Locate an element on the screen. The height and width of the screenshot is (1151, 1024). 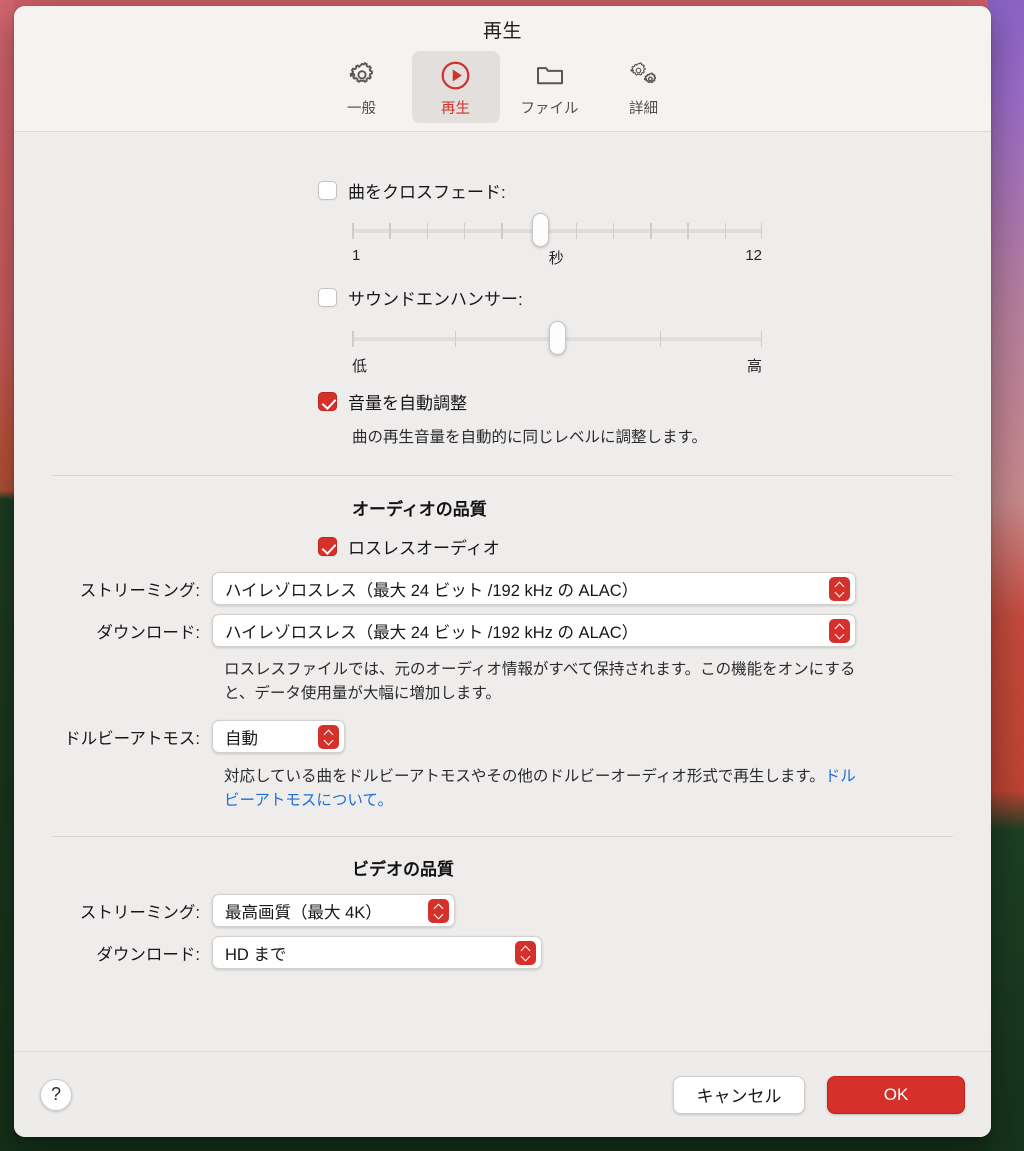
video-download-popup: HD まで is located at coordinates (377, 953).